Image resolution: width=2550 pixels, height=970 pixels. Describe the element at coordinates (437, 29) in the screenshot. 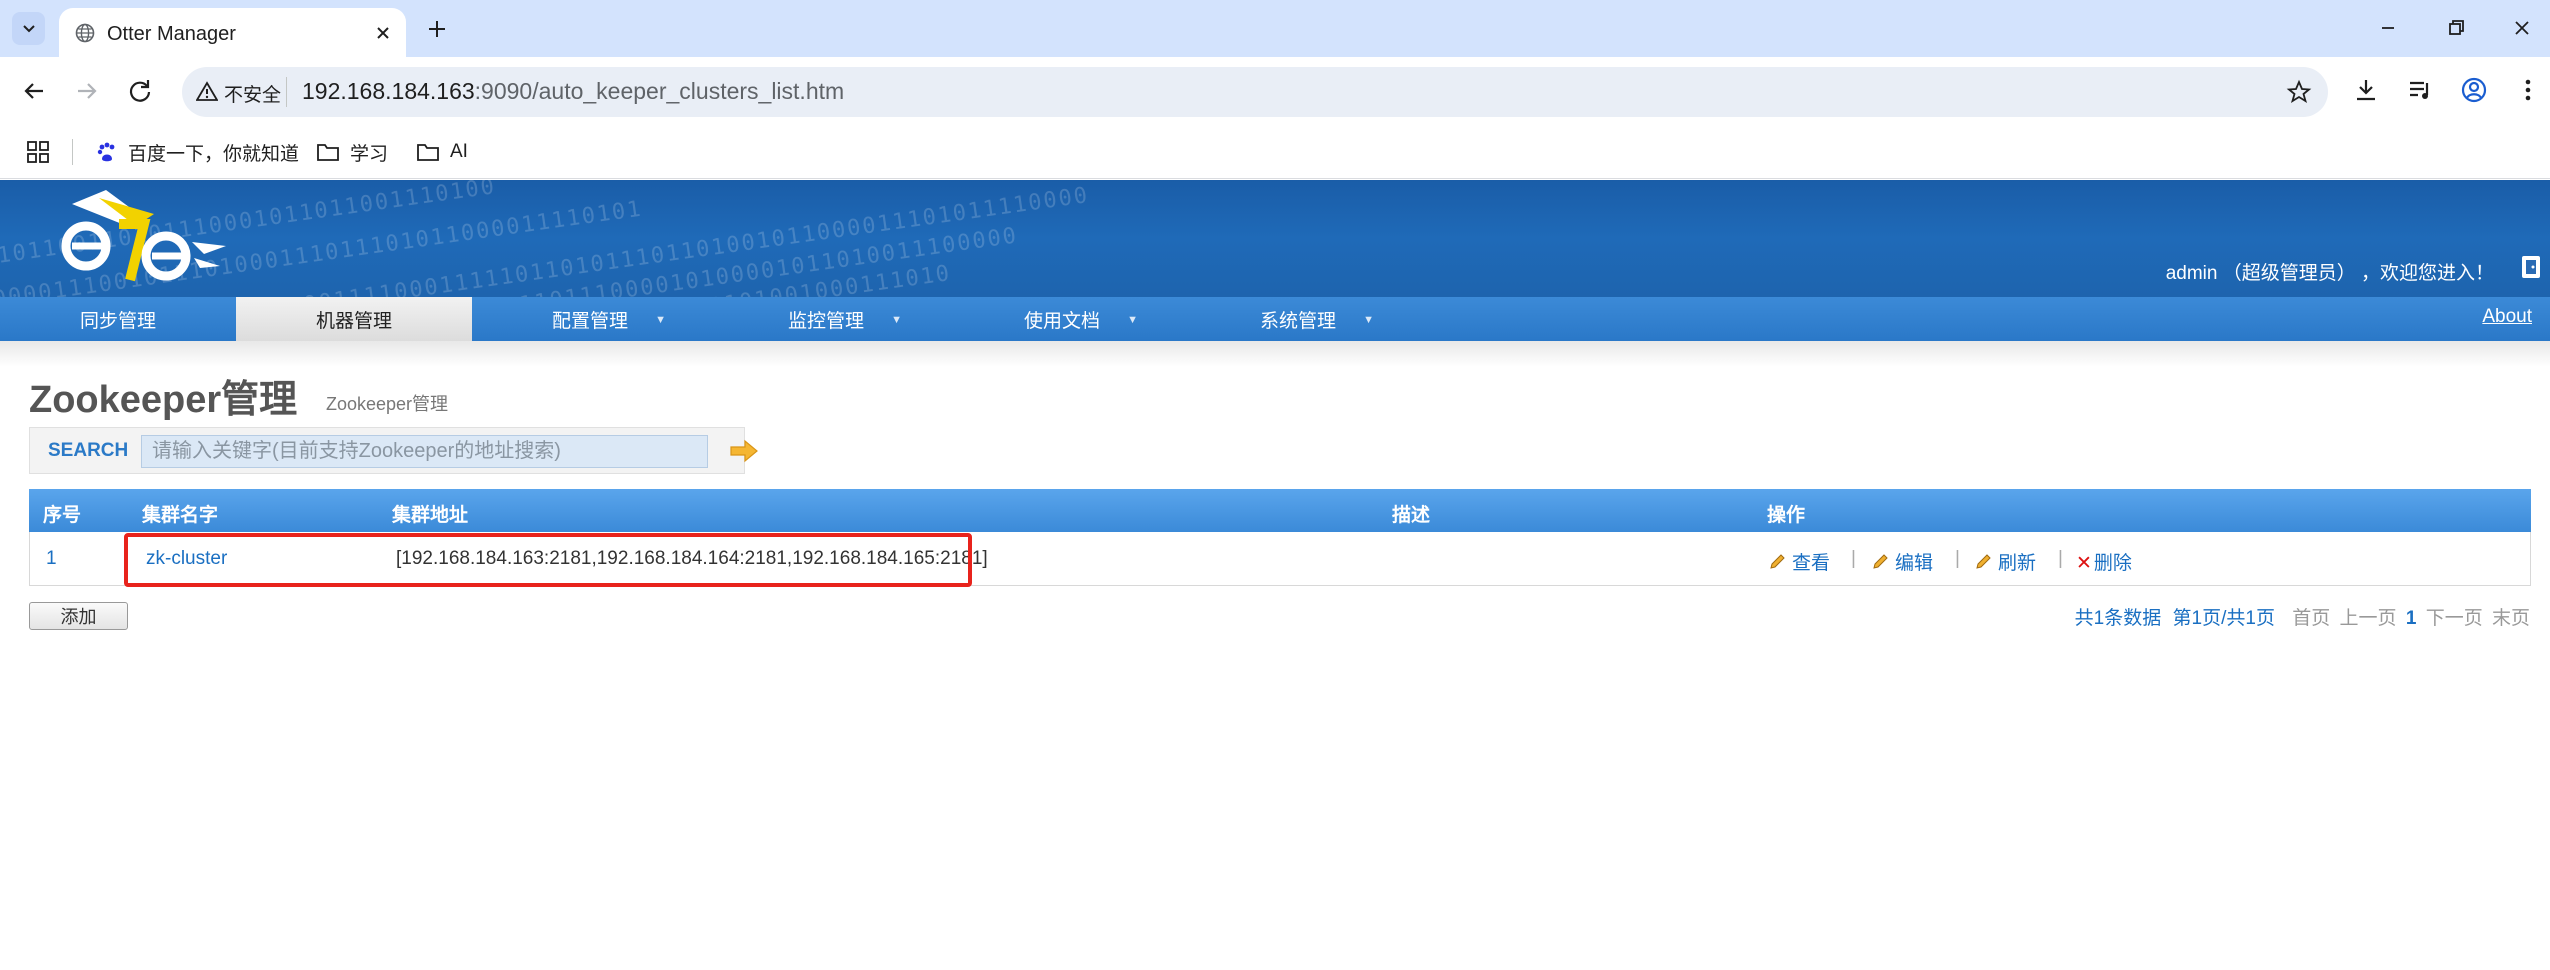

I see `new-tab-icon` at that location.